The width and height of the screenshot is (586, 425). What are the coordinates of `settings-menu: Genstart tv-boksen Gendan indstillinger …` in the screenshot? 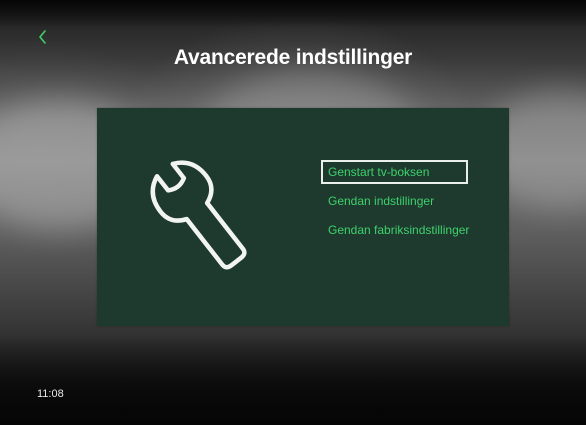 It's located at (406, 203).